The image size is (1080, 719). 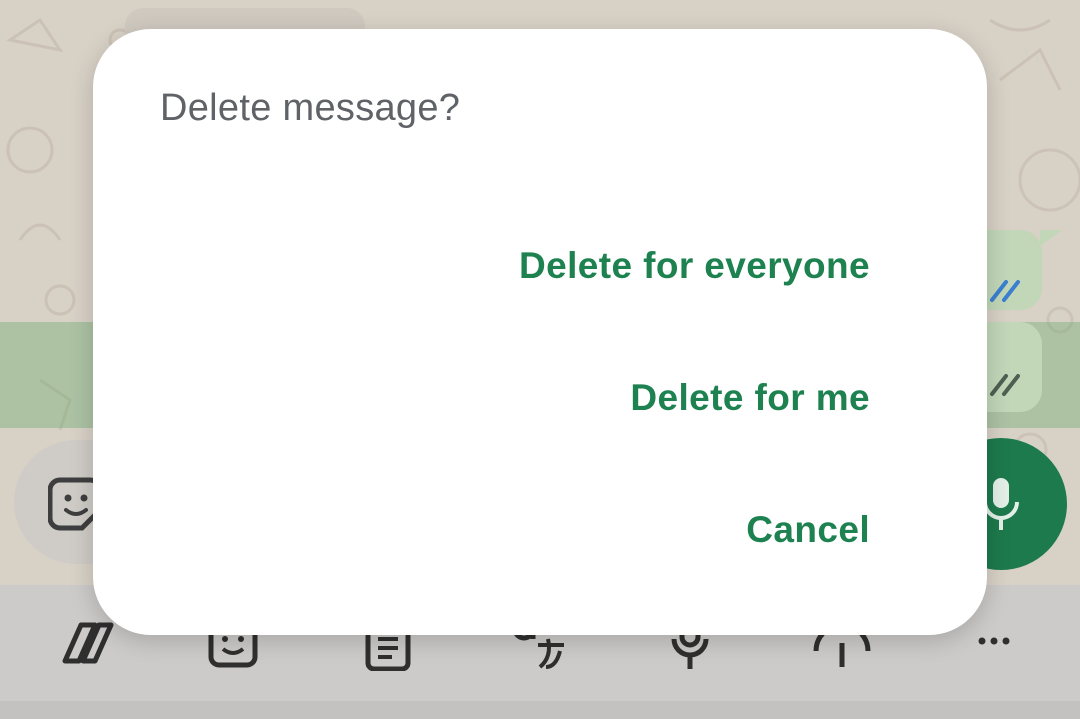 What do you see at coordinates (808, 530) in the screenshot?
I see `cancel-button: Cancel` at bounding box center [808, 530].